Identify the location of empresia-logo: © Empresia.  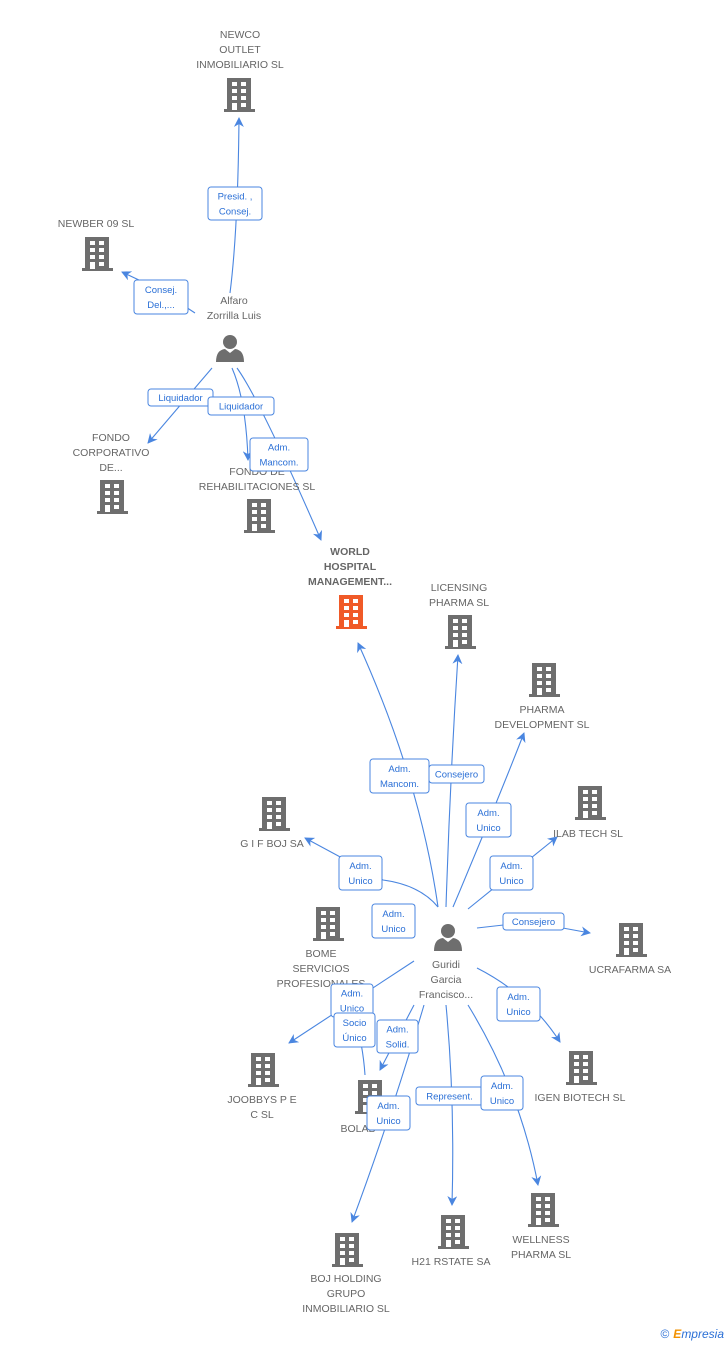
(692, 1334).